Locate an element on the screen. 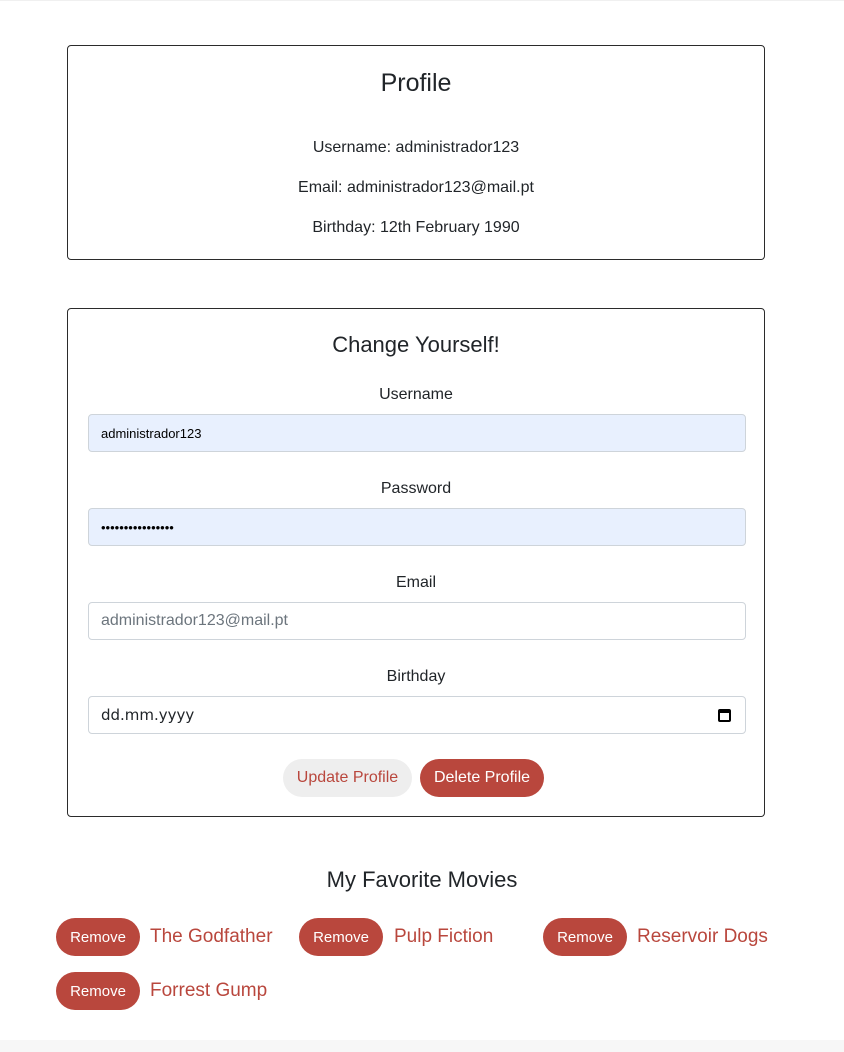 The image size is (844, 1052). birthday-label: Birthday is located at coordinates (416, 676).